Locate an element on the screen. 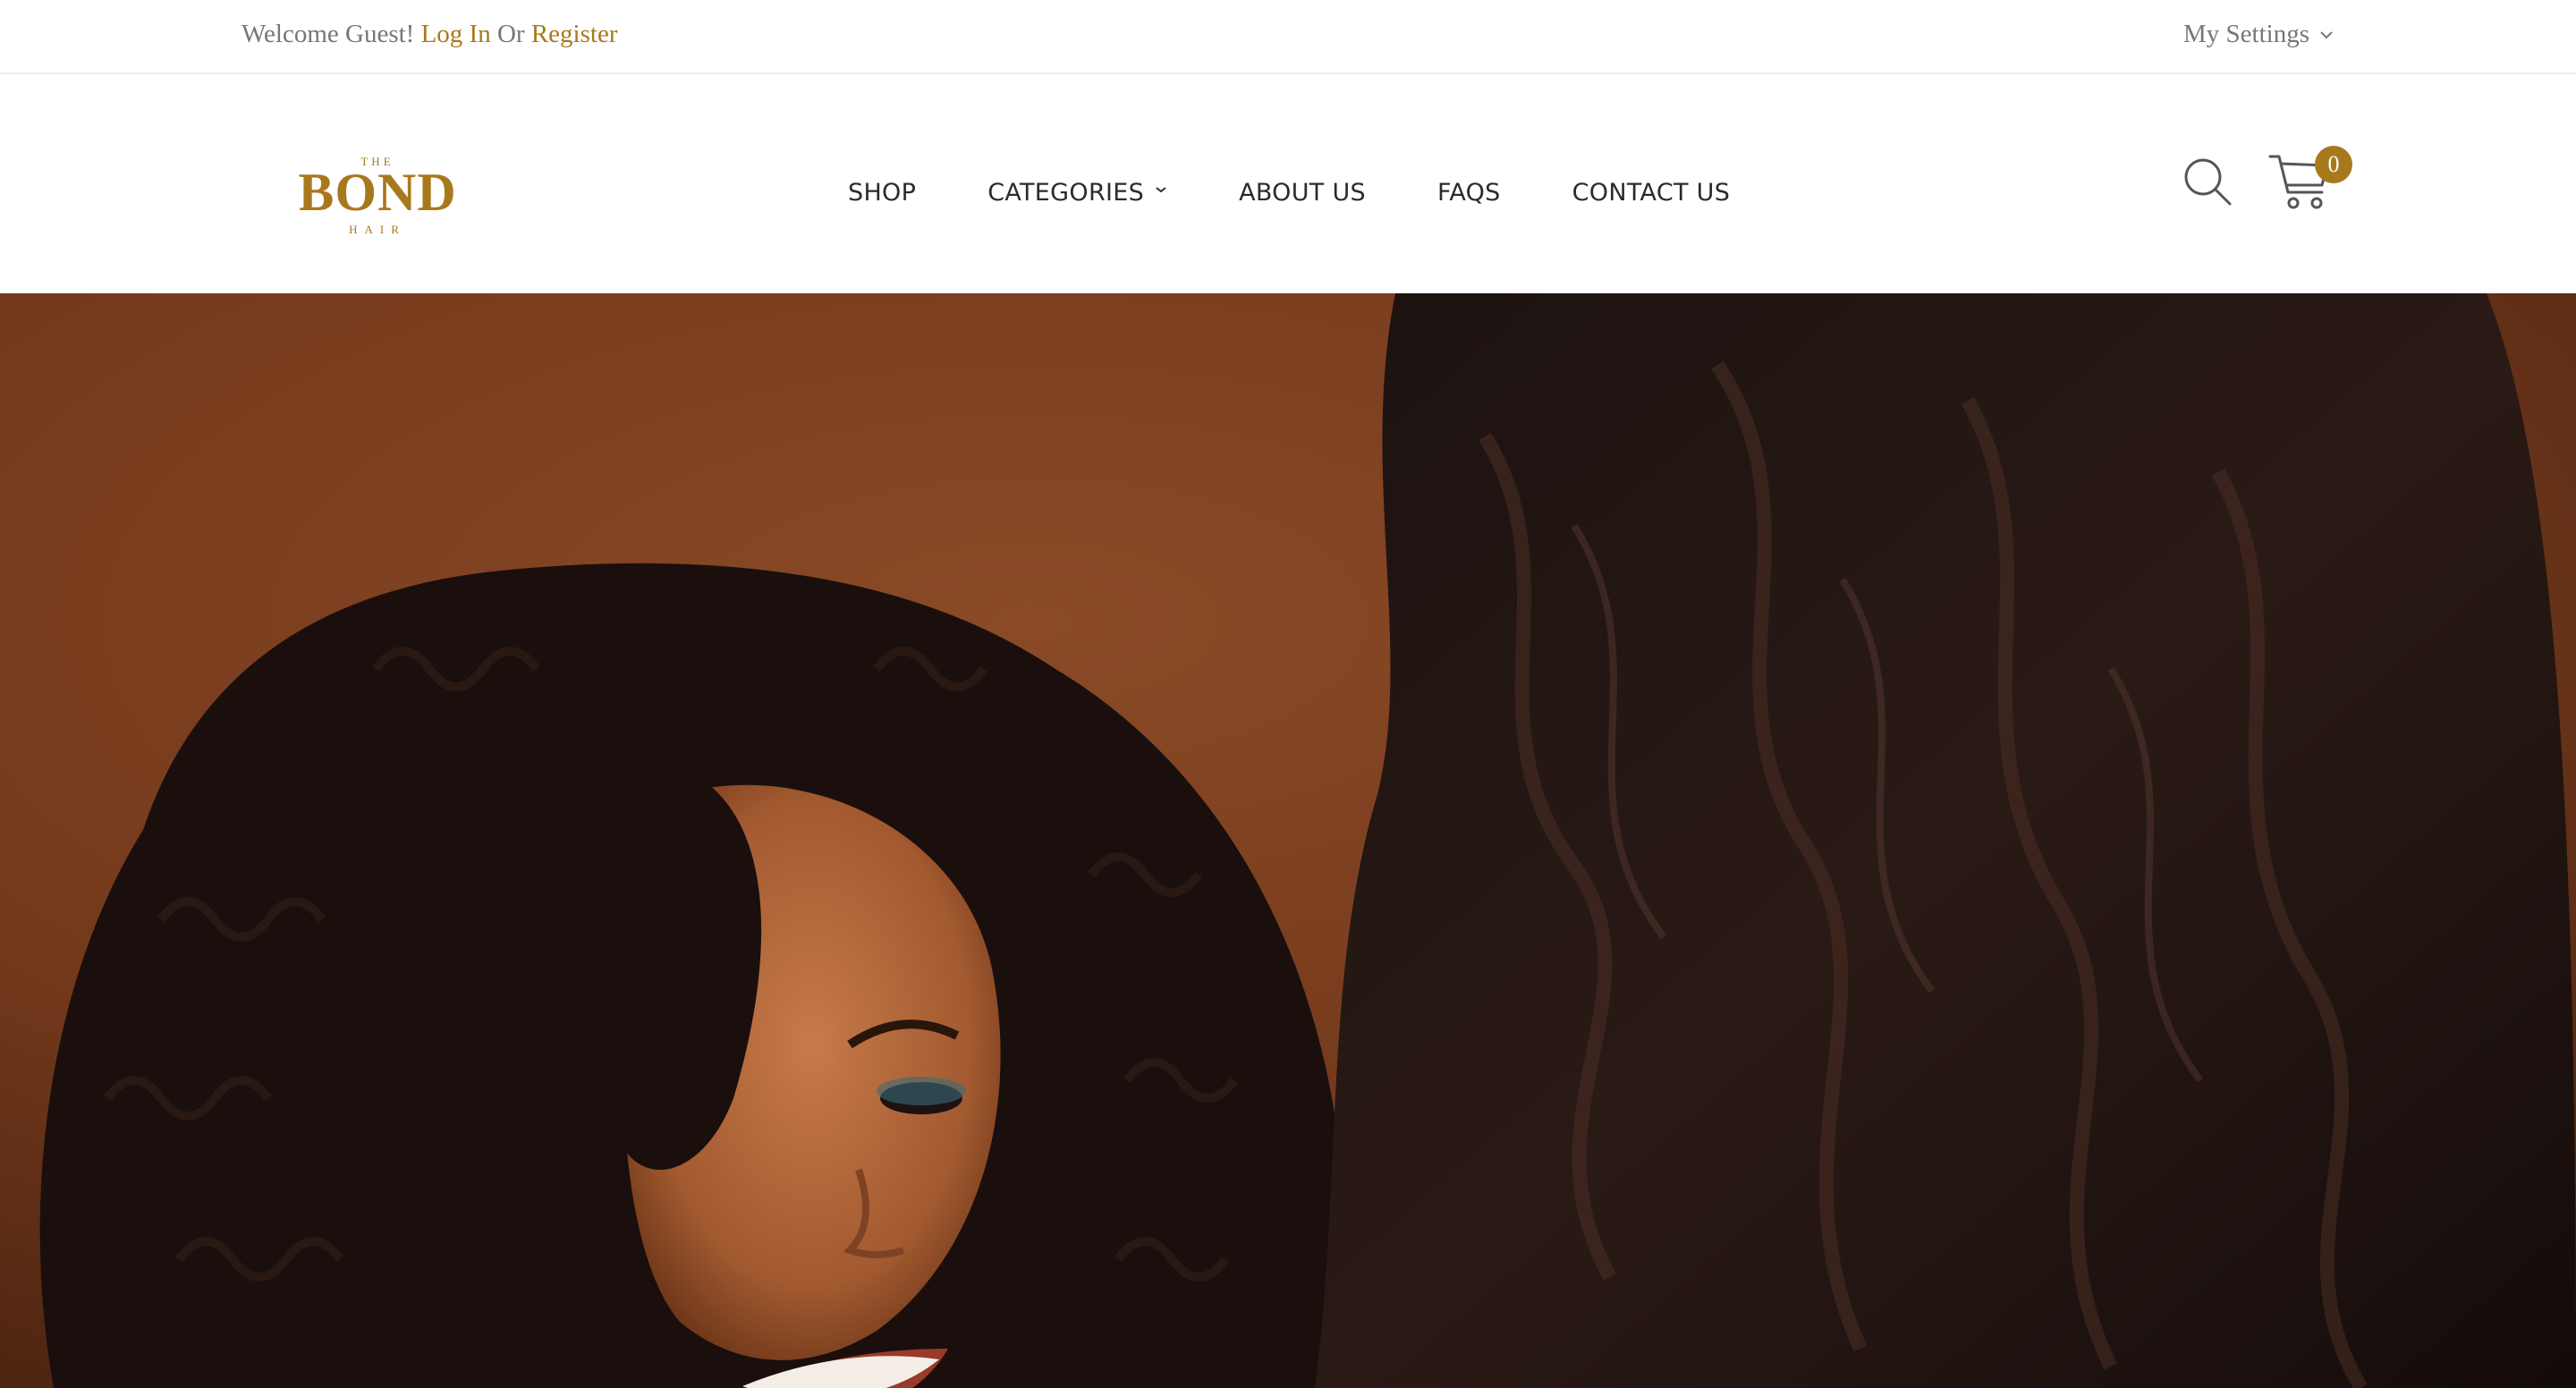 The image size is (2576, 1388). main-navigation: SHOP CATEGORIES ABOUT US FAQS CONTACT US is located at coordinates (1289, 193).